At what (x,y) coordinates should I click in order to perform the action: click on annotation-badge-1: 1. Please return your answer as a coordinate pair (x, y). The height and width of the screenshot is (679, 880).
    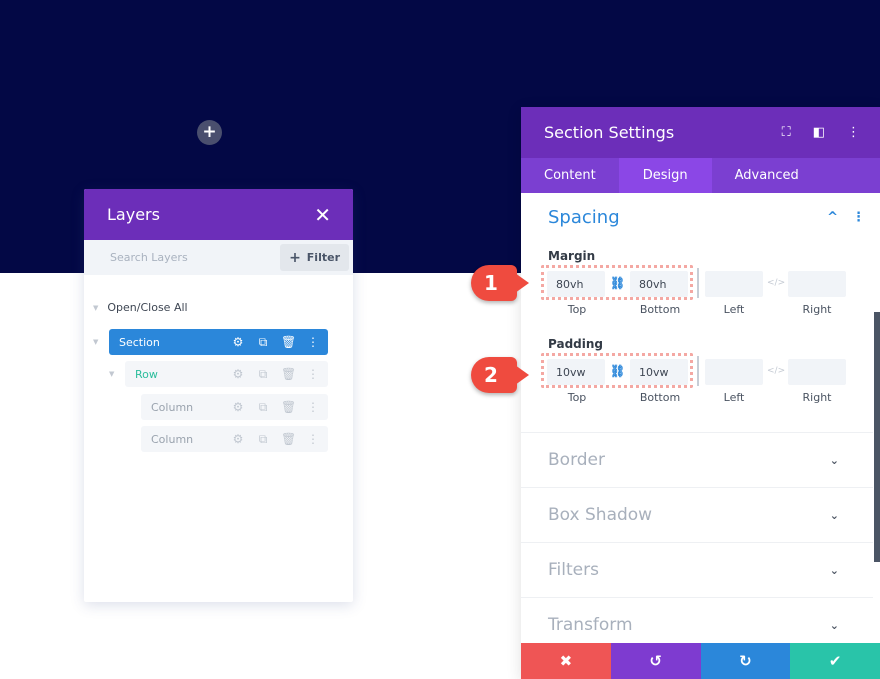
    Looking at the image, I should click on (500, 283).